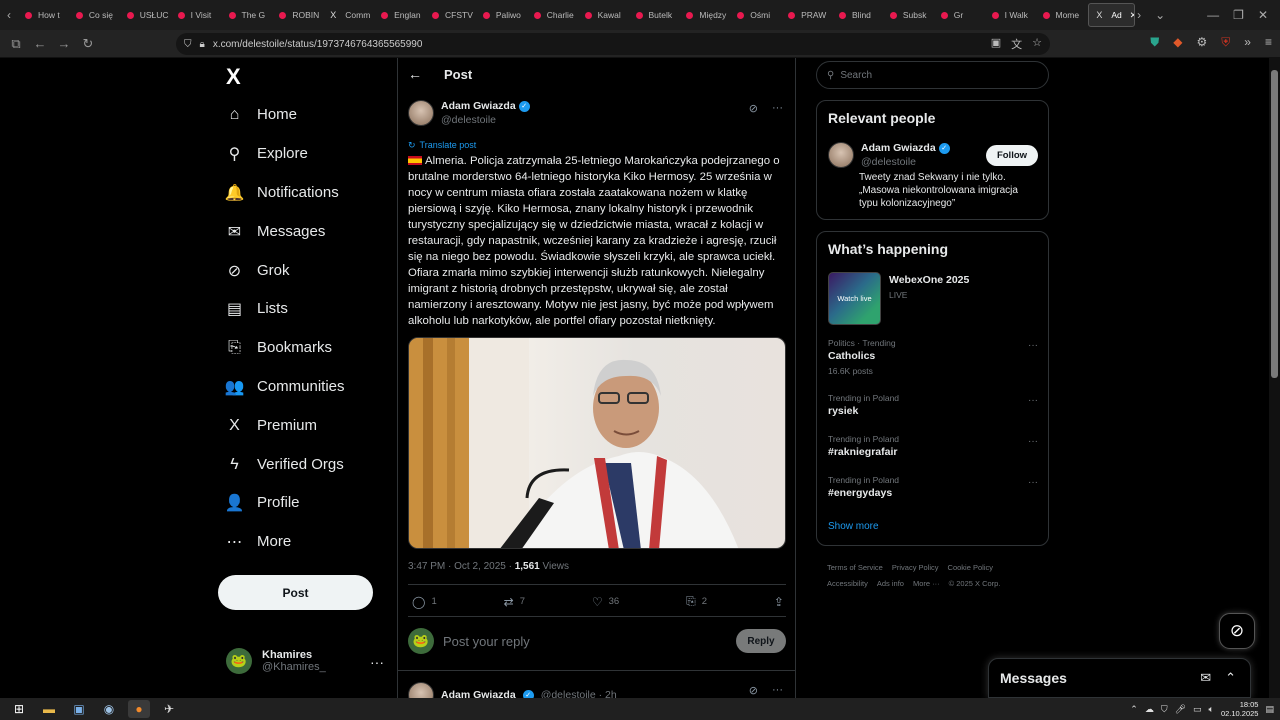 This screenshot has height=720, width=1280. What do you see at coordinates (908, 15) in the screenshot?
I see `browser-tab: Subsk` at bounding box center [908, 15].